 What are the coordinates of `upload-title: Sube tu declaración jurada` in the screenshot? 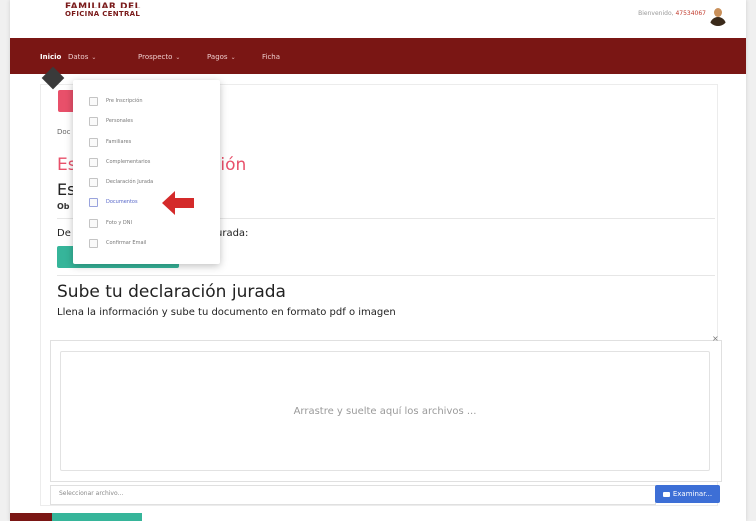 It's located at (171, 292).